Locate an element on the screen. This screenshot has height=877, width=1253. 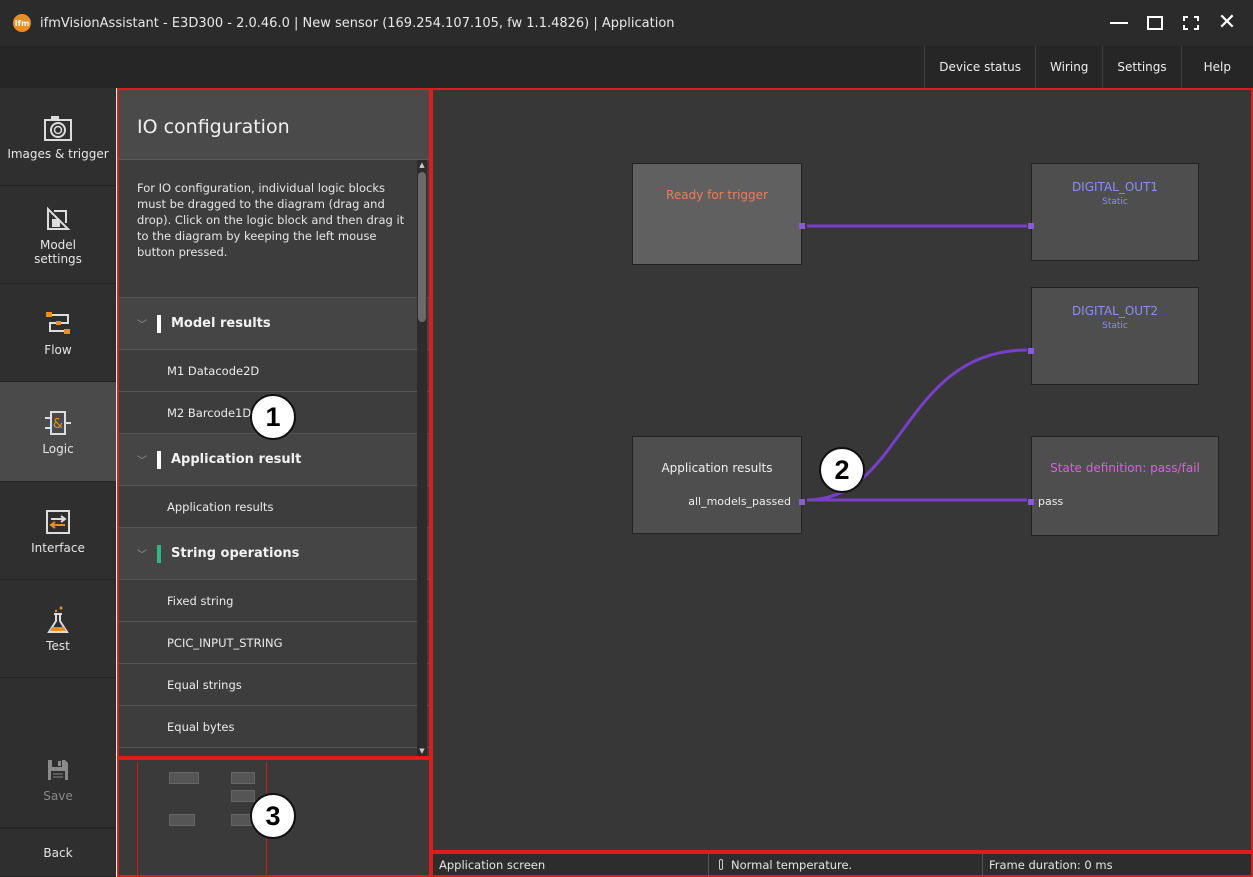
port-label: all_models_passed is located at coordinates (739, 501).